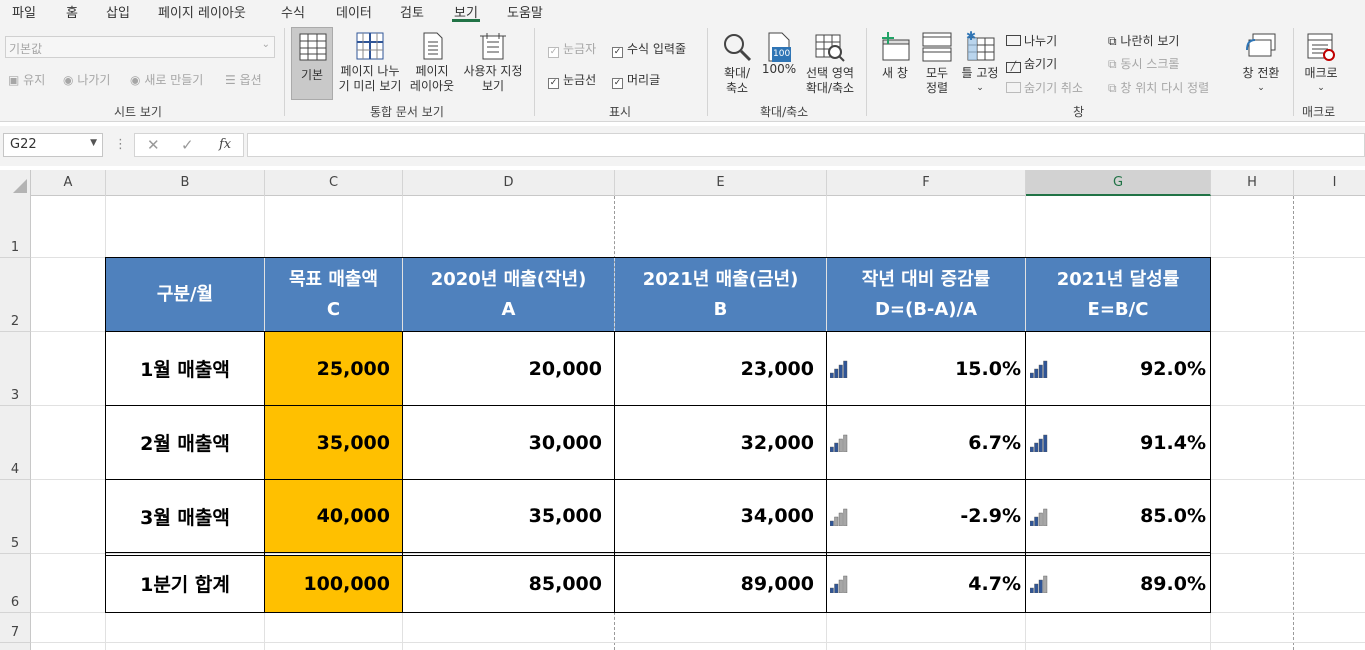 This screenshot has height=650, width=1365. I want to click on row-header-4: 4, so click(15, 443).